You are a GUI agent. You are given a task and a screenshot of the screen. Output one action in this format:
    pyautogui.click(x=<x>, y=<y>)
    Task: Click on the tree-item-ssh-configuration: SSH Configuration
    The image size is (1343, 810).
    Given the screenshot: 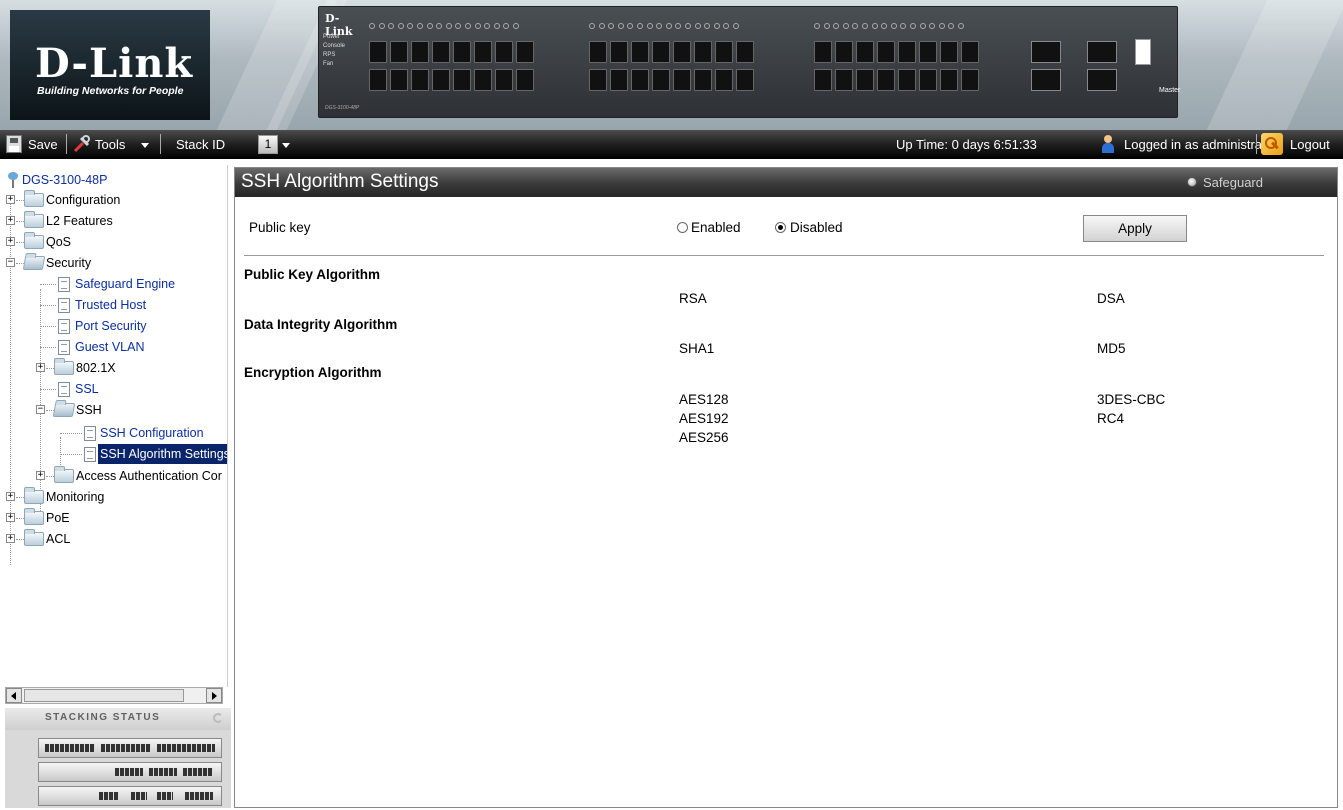 What is the action you would take?
    pyautogui.click(x=113, y=433)
    